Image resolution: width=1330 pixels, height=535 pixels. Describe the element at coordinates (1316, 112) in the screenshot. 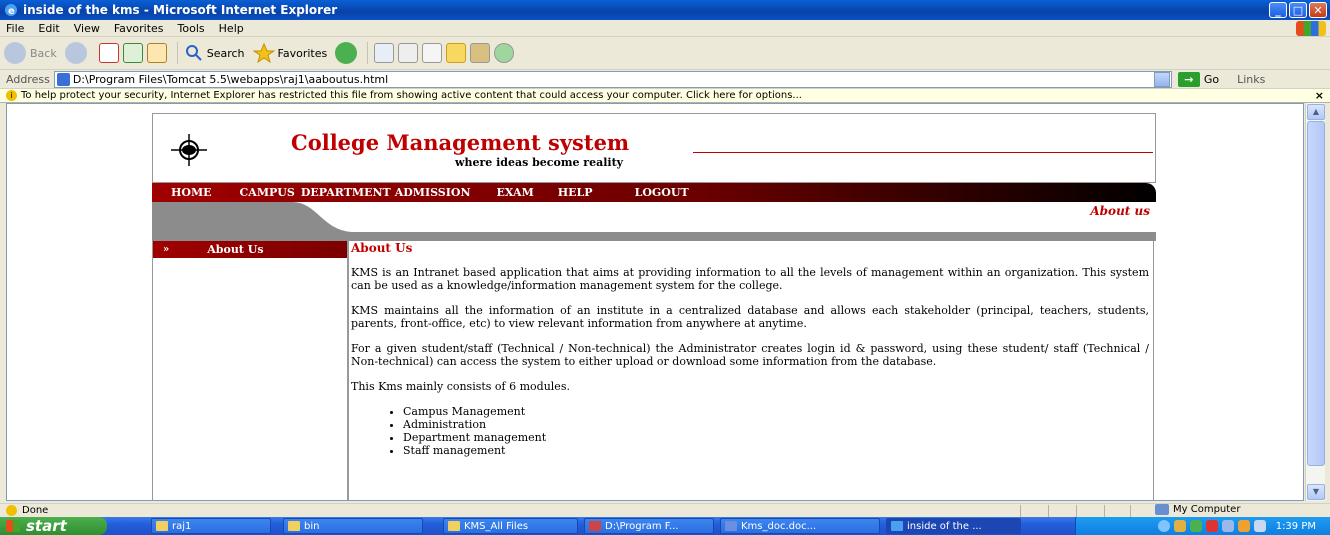

I see `scroll-up-icon: ▲` at that location.